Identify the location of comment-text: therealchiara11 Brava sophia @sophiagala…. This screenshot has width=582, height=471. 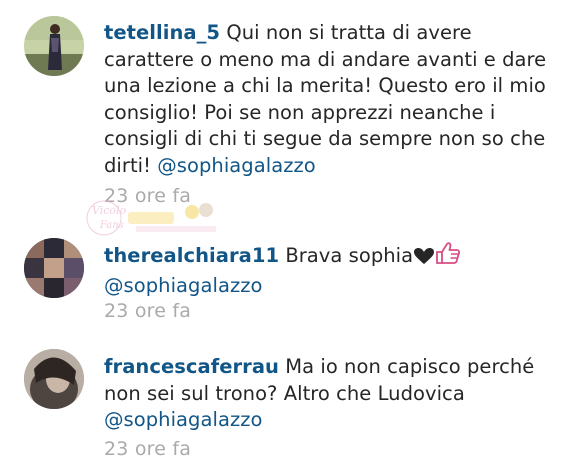
(334, 270).